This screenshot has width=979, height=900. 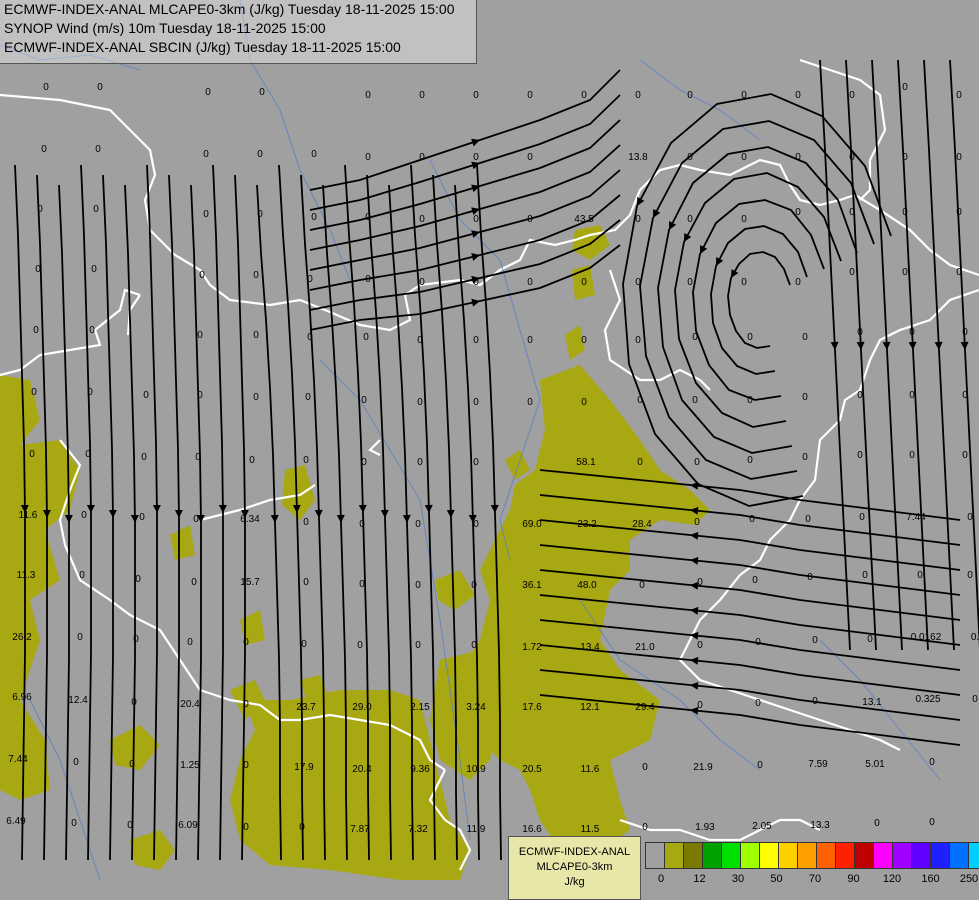 I want to click on legend-tick: 0, so click(x=661, y=879).